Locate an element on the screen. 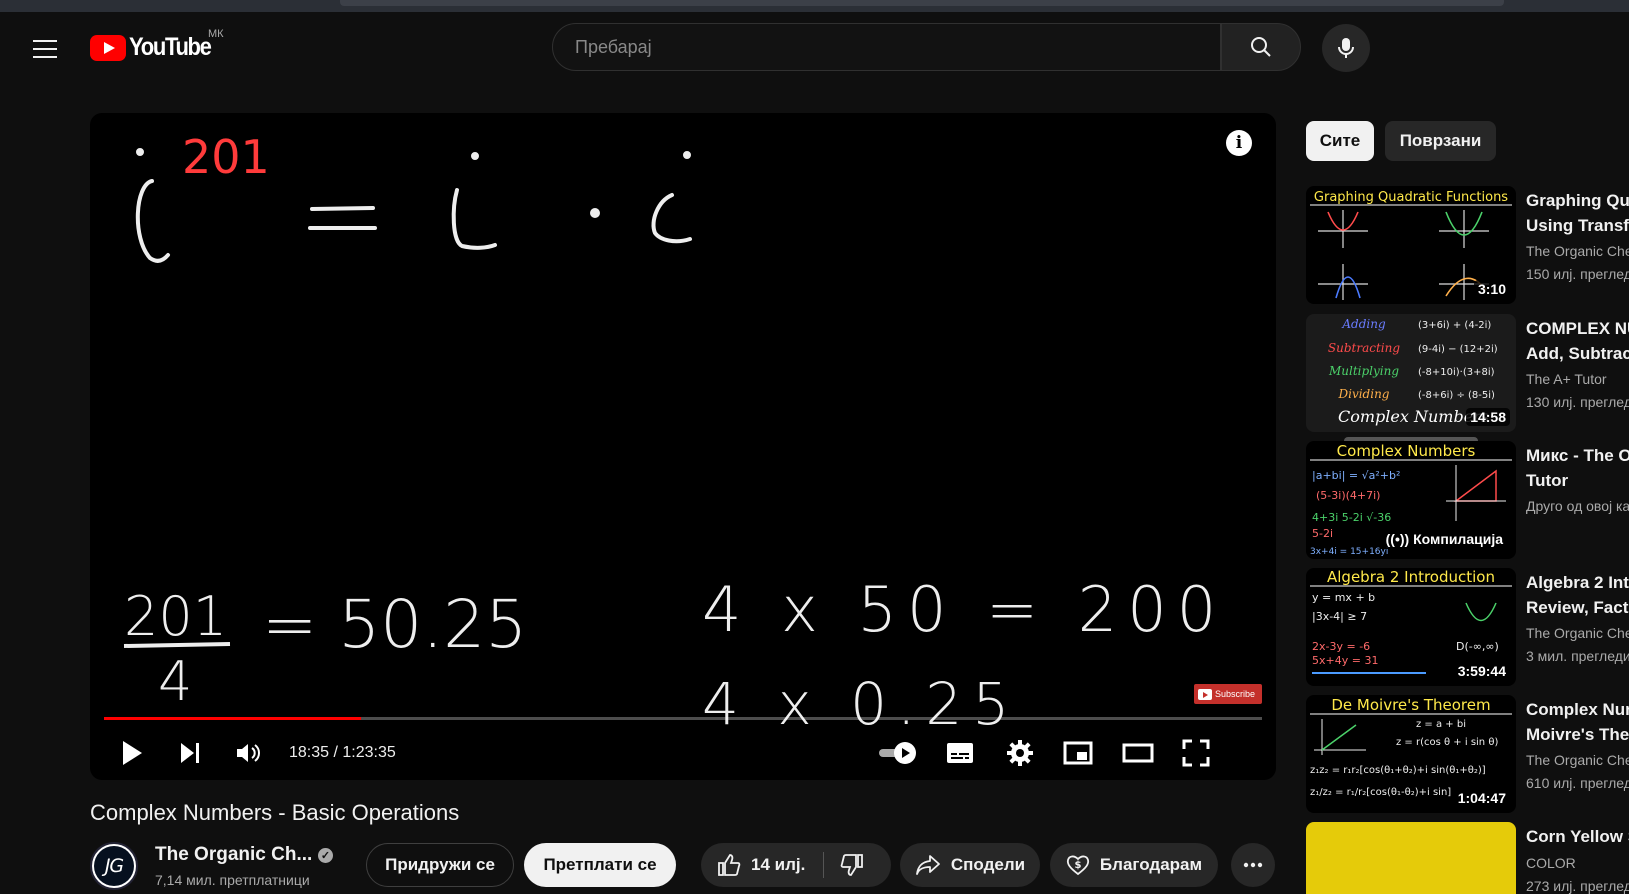  product-equation-1: 4 x 50 = 200 is located at coordinates (964, 609).